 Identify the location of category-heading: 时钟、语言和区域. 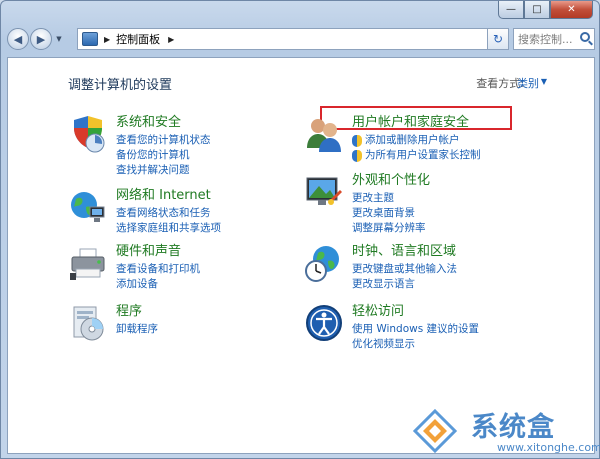
(404, 252).